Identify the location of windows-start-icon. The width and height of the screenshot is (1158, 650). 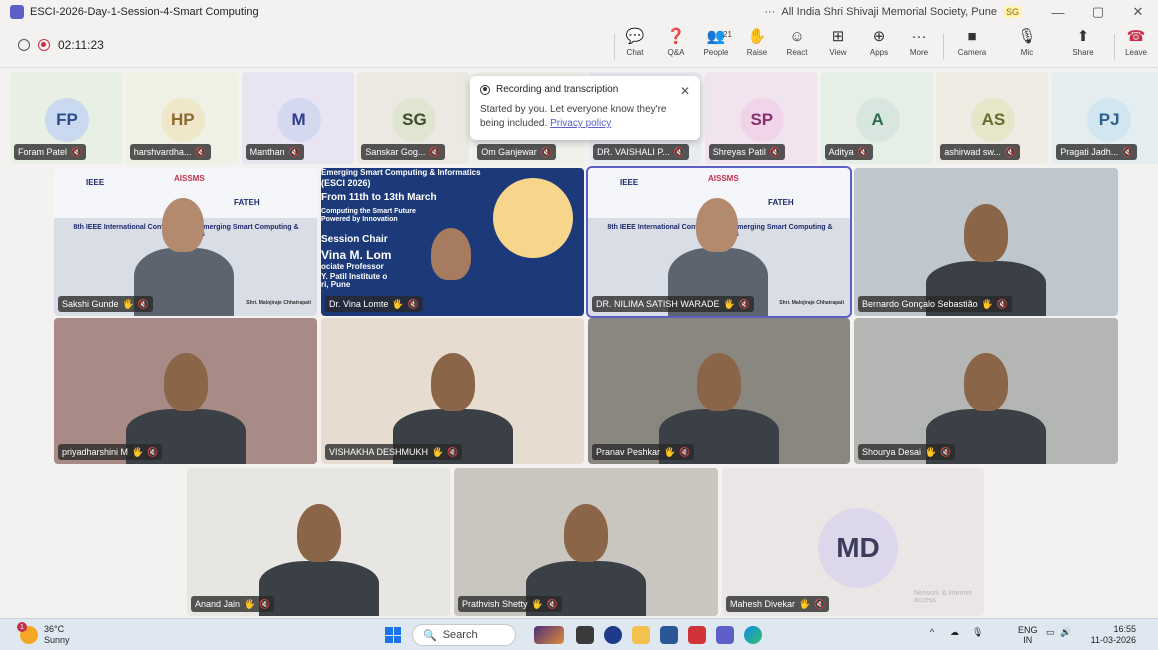
(393, 635).